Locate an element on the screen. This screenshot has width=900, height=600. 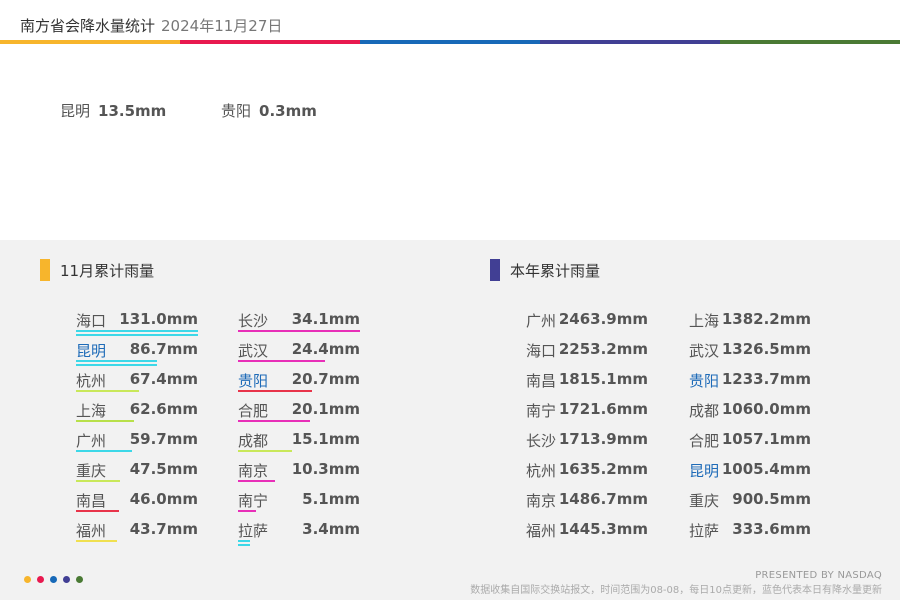
stat-row: 成都 1060.0mm is located at coordinates (754, 415).